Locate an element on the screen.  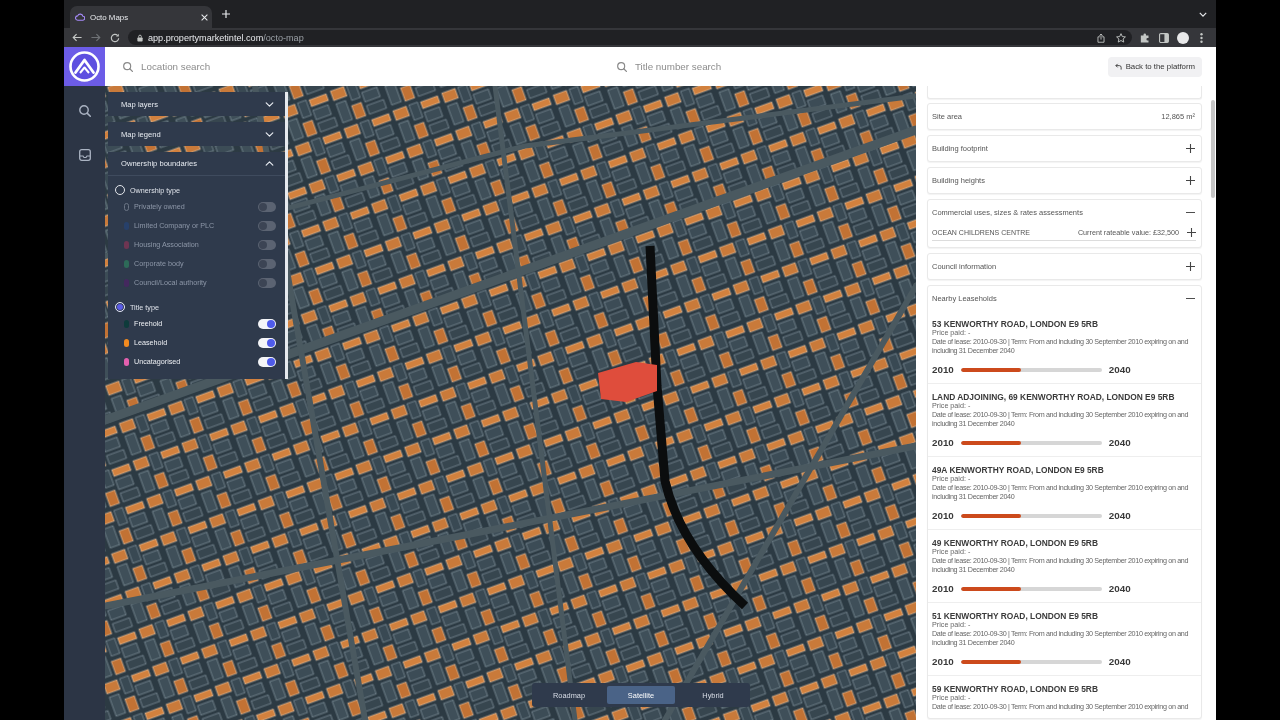
address-heading: 59 KENWORTHY ROAD, LONDON E9 5RB is located at coordinates (1015, 689).